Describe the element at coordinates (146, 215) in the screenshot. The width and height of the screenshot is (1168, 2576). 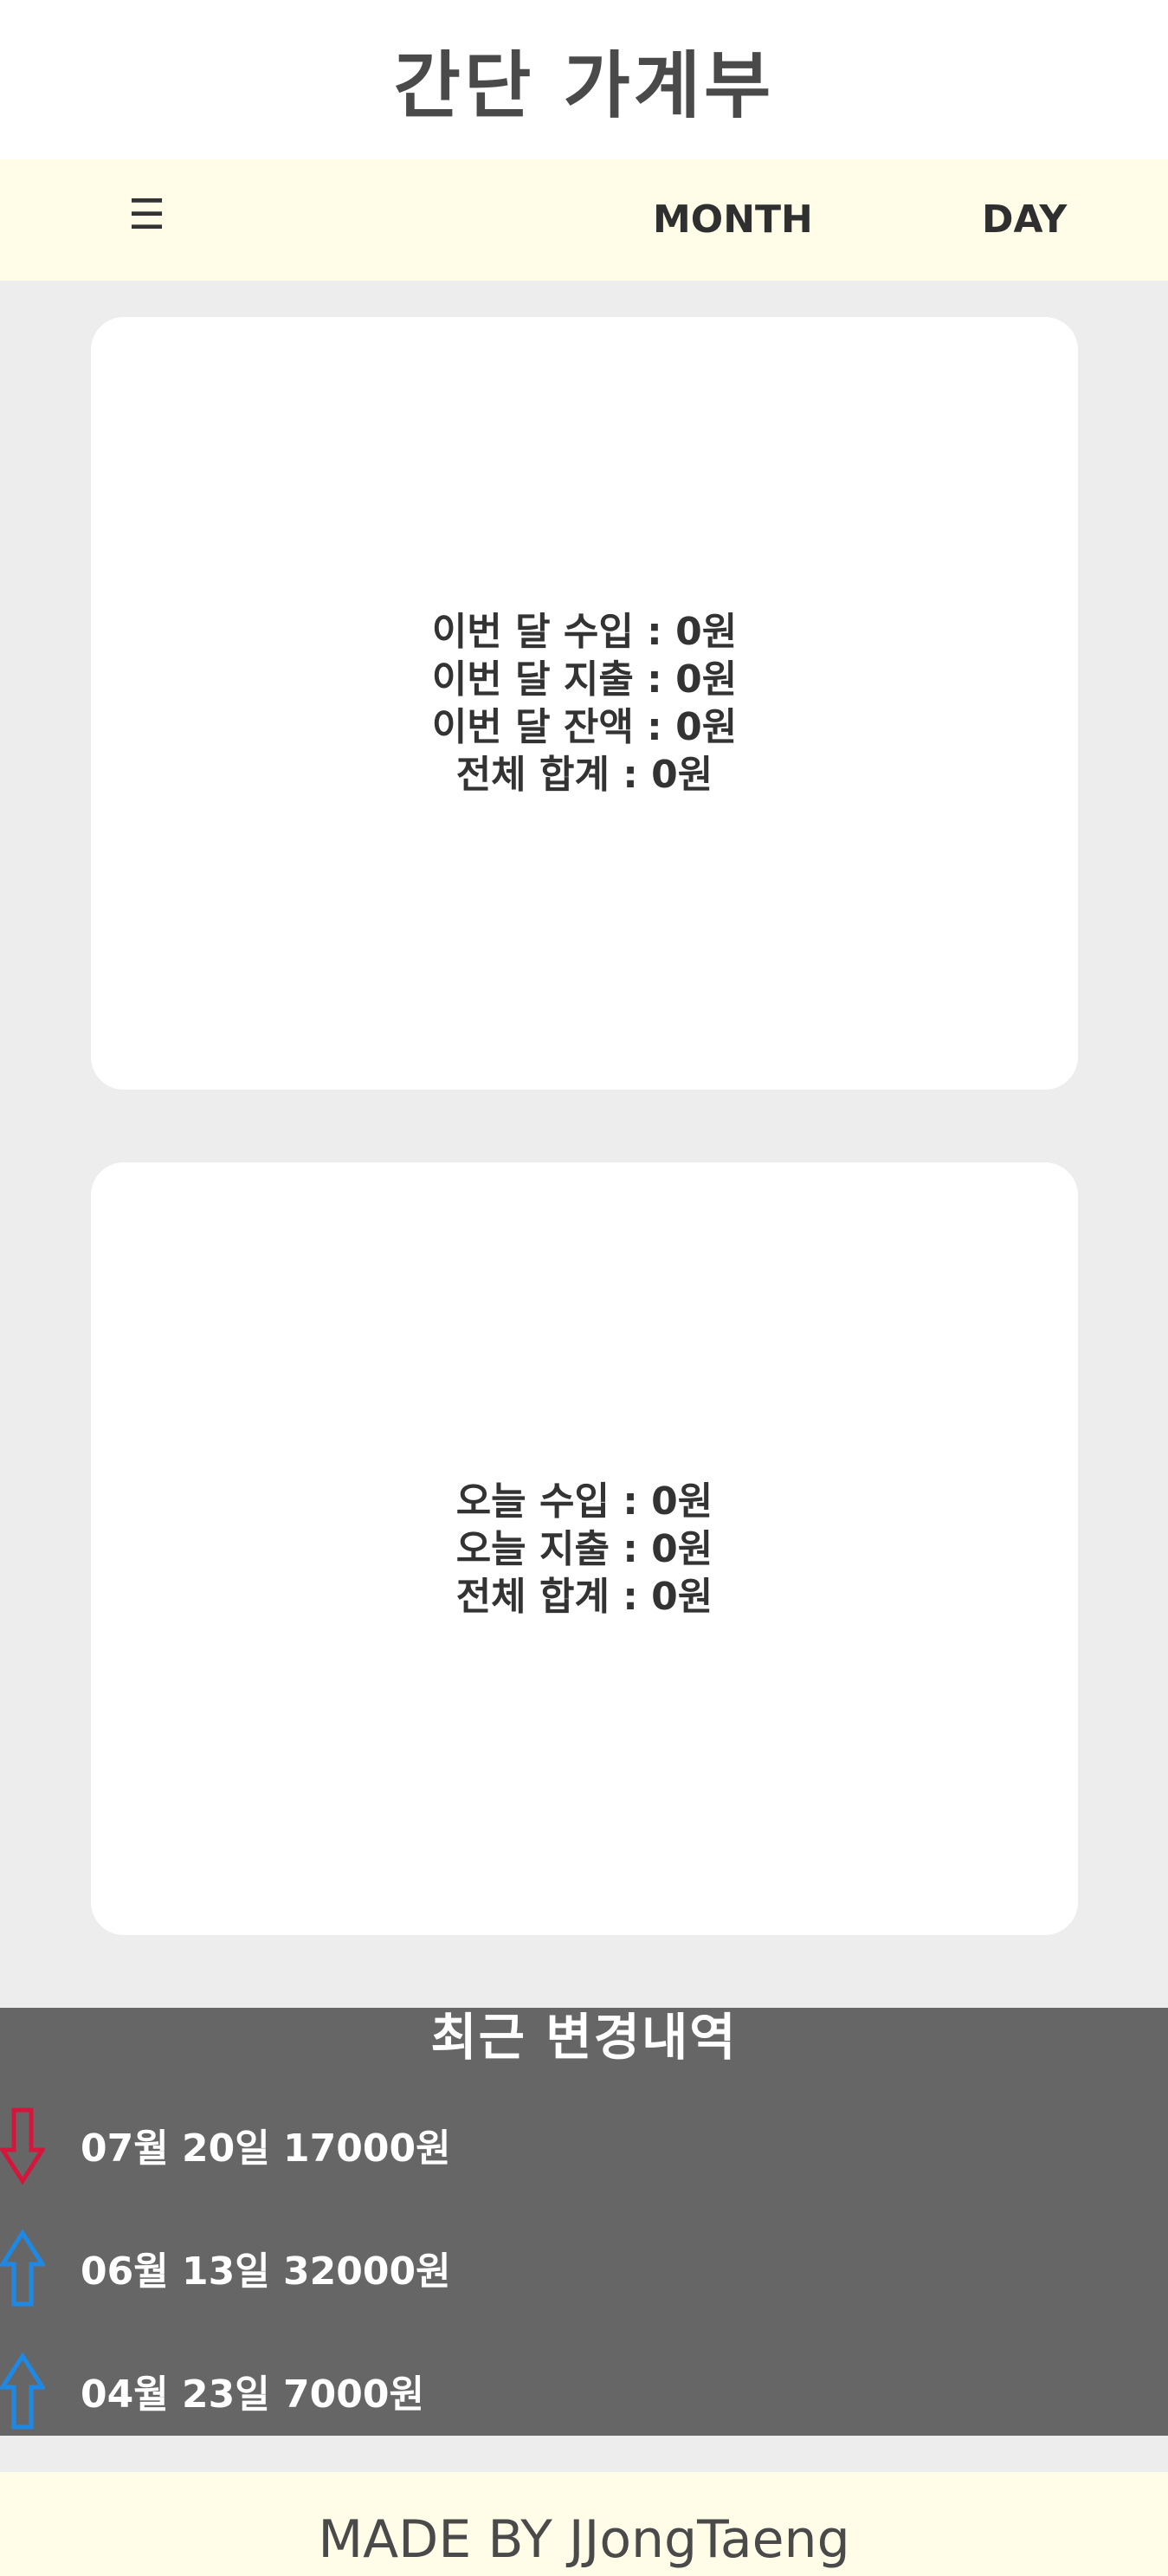
I see `menu-icon: ☰` at that location.